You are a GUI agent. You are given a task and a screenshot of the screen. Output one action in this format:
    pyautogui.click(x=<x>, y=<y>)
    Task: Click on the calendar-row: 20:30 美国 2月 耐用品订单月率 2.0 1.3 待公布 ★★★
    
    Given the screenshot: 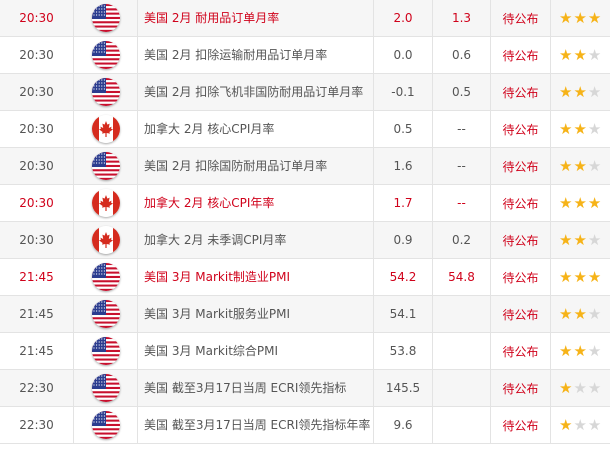 What is the action you would take?
    pyautogui.click(x=305, y=18)
    